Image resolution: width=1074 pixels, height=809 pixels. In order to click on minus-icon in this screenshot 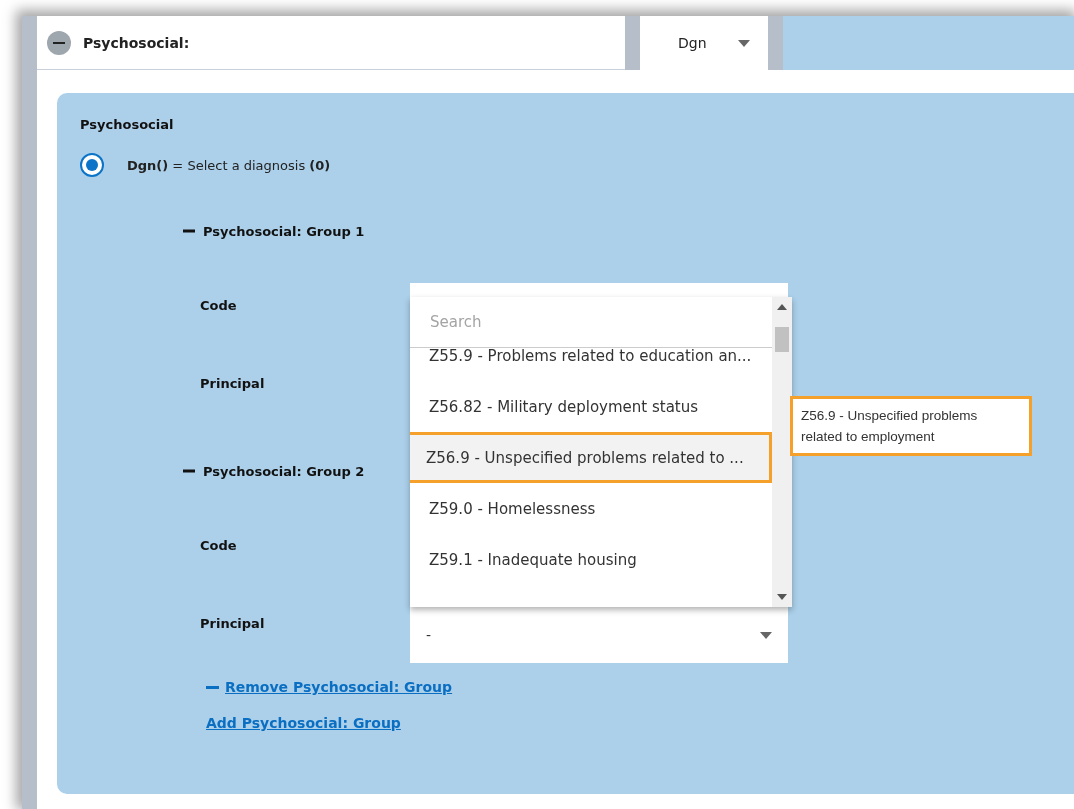, I will do `click(212, 687)`.